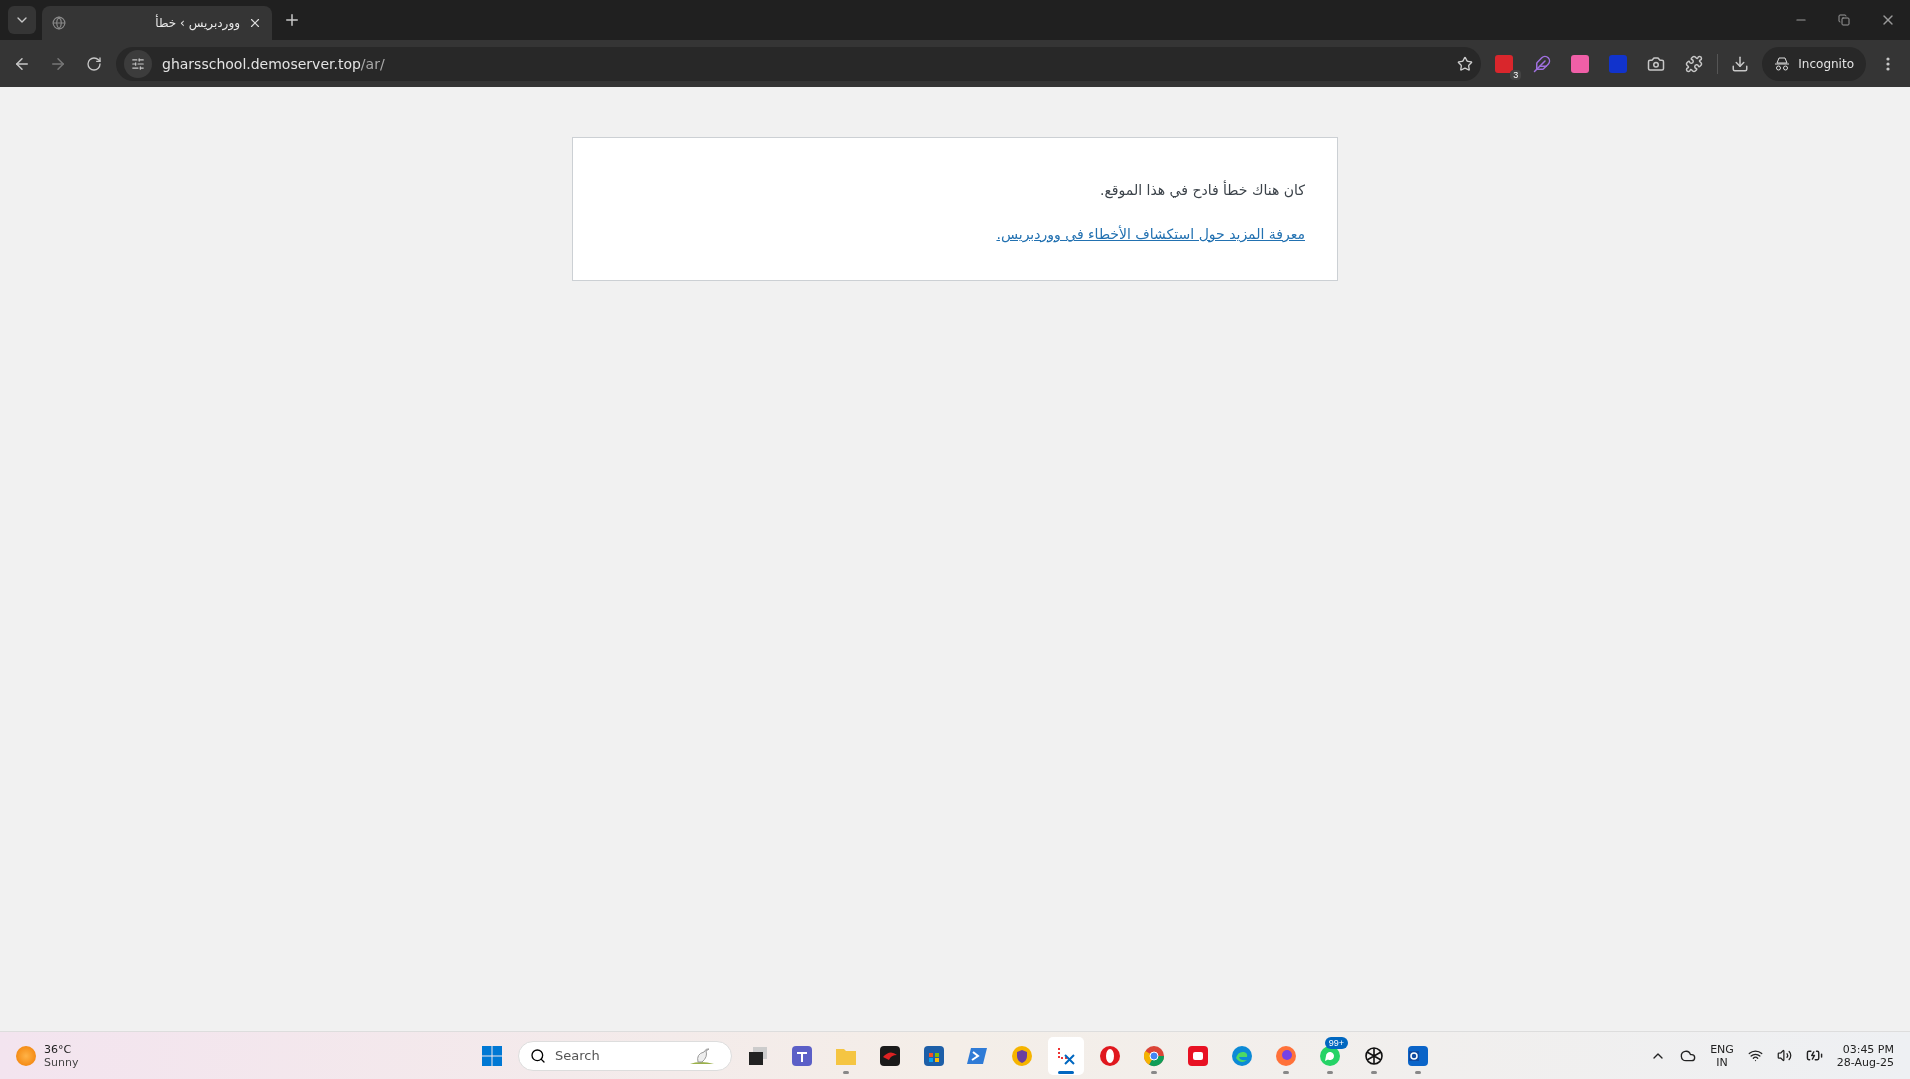 This screenshot has width=1910, height=1079. I want to click on overlapping-windows-icon, so click(758, 1055).